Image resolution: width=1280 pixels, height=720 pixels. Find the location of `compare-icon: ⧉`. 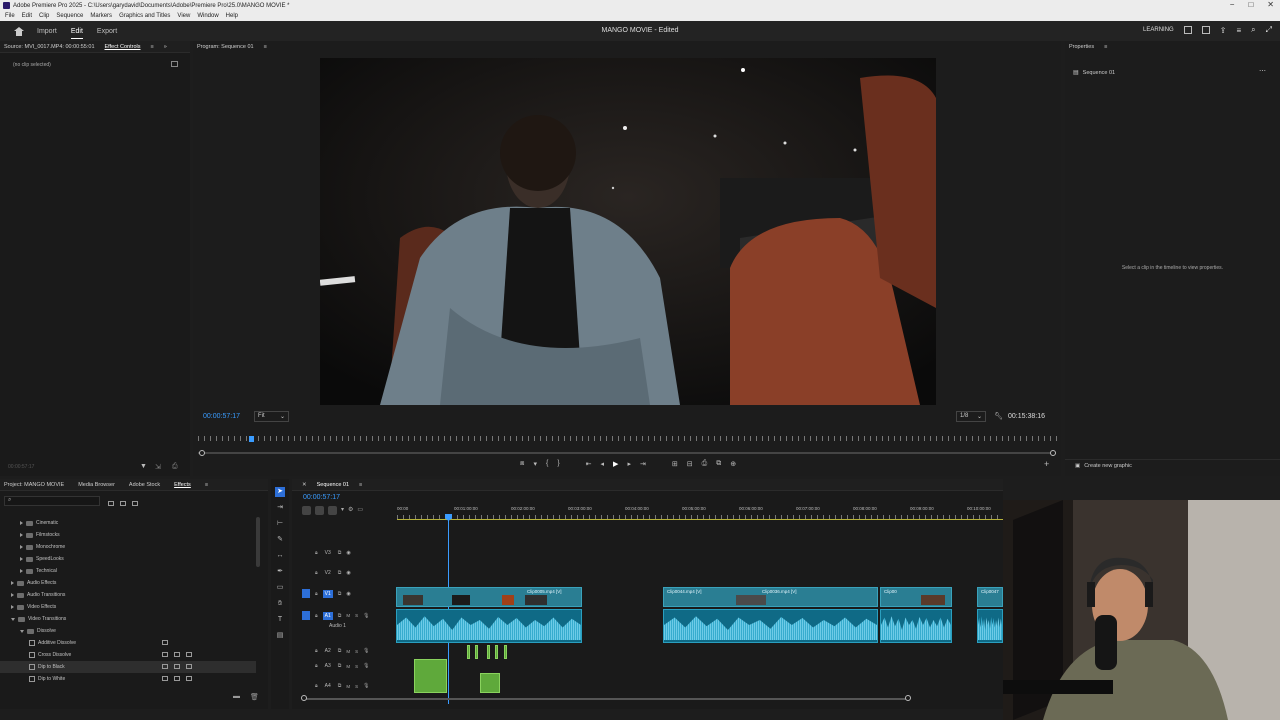

compare-icon: ⧉ is located at coordinates (718, 464).